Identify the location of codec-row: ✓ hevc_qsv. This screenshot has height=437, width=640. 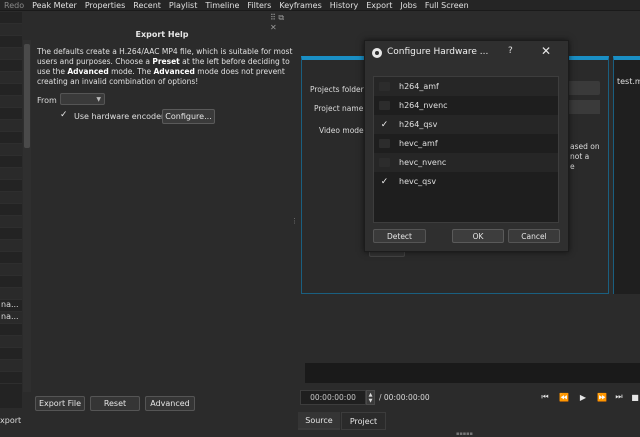
(466, 181).